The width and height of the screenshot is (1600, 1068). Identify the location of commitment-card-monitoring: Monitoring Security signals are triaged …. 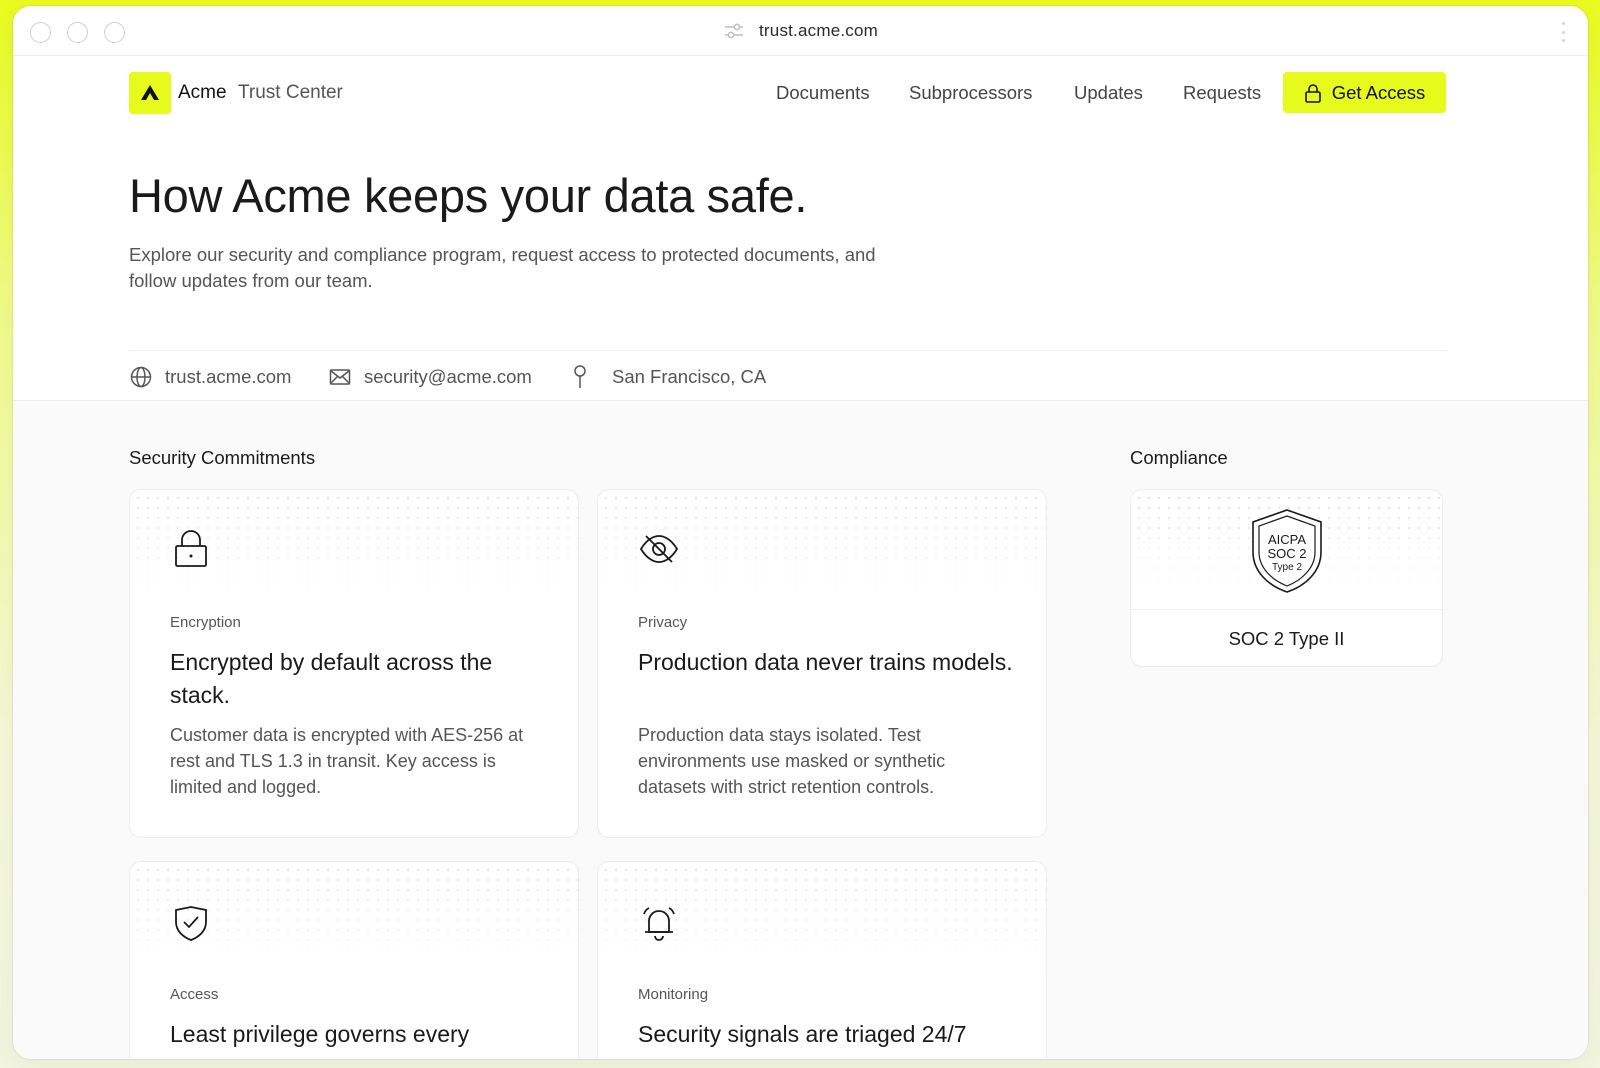
(822, 960).